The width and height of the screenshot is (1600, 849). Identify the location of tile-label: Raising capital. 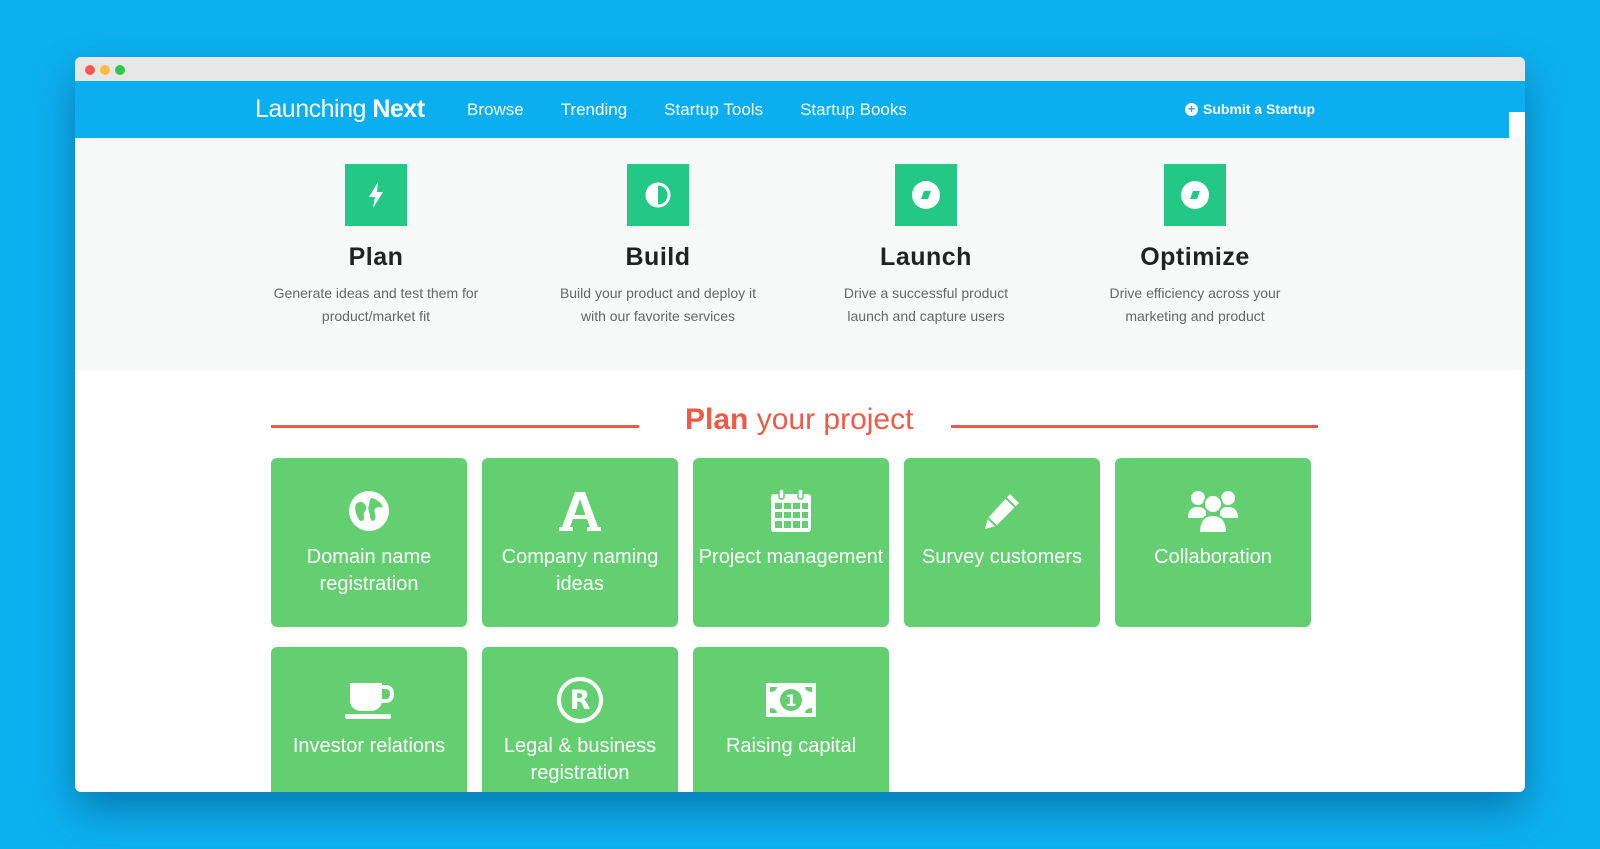
(791, 746).